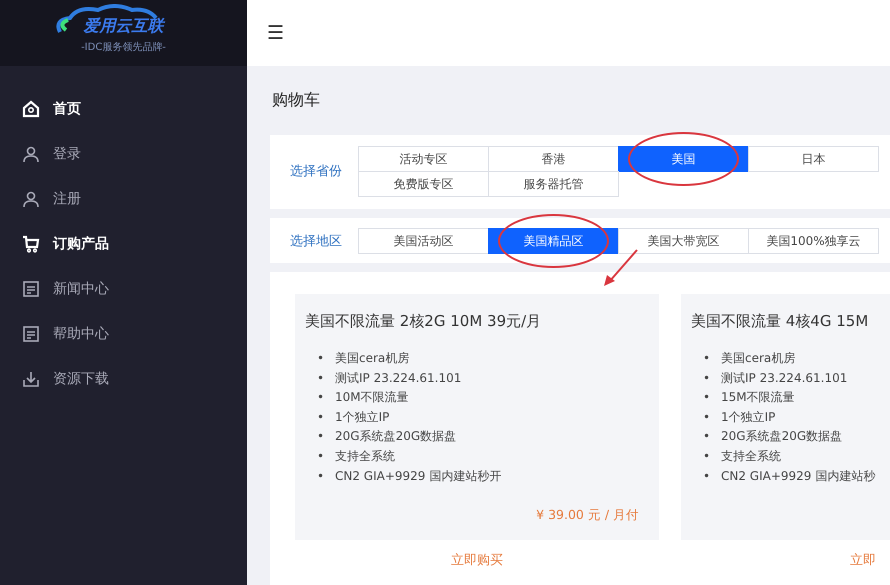  Describe the element at coordinates (31, 109) in the screenshot. I see `home-icon` at that location.